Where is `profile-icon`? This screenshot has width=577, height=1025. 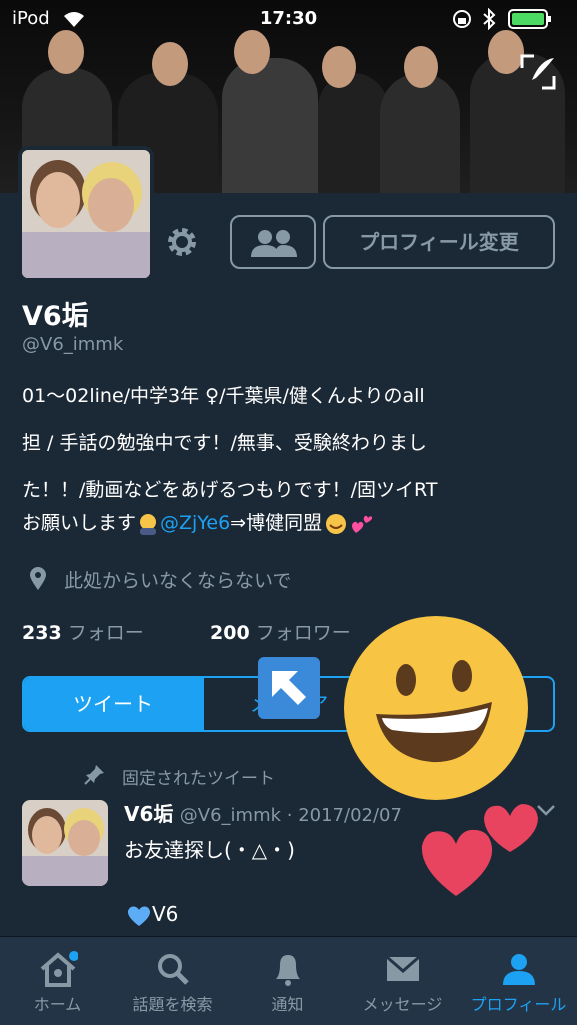
profile-icon is located at coordinates (518, 969).